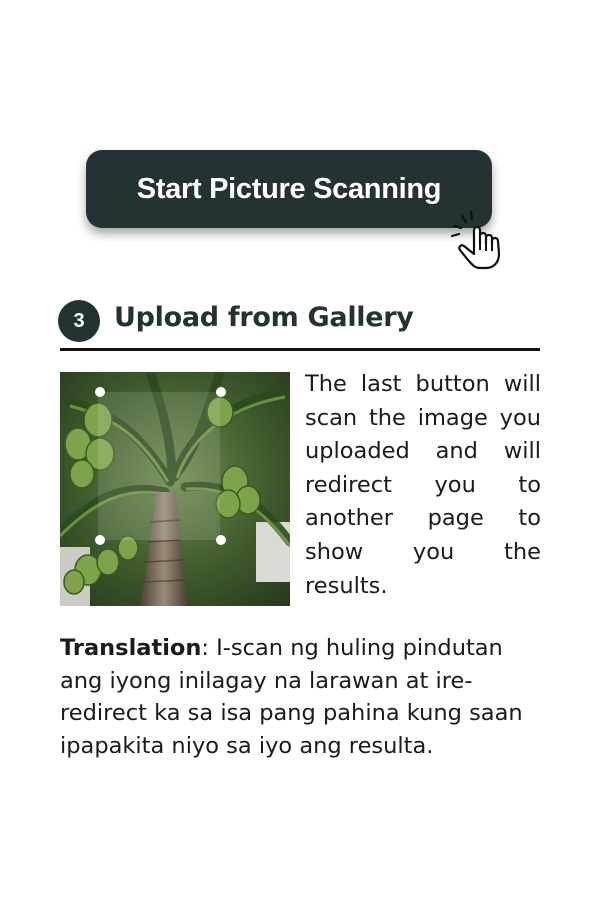 Image resolution: width=600 pixels, height=900 pixels. I want to click on start-picture-scanning-button: Start Picture Scanning, so click(289, 189).